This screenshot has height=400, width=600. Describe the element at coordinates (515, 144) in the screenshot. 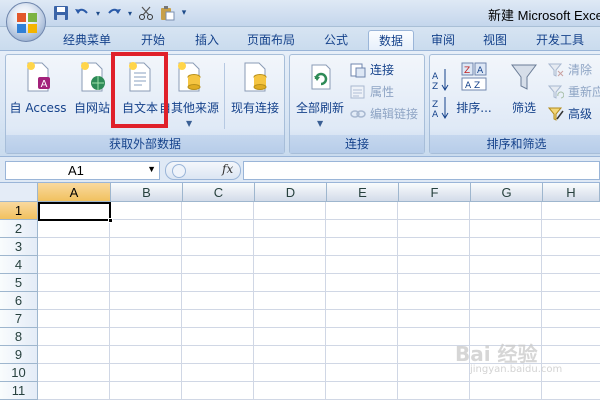

I see `group-label-sort-filter: 排序和筛选` at that location.